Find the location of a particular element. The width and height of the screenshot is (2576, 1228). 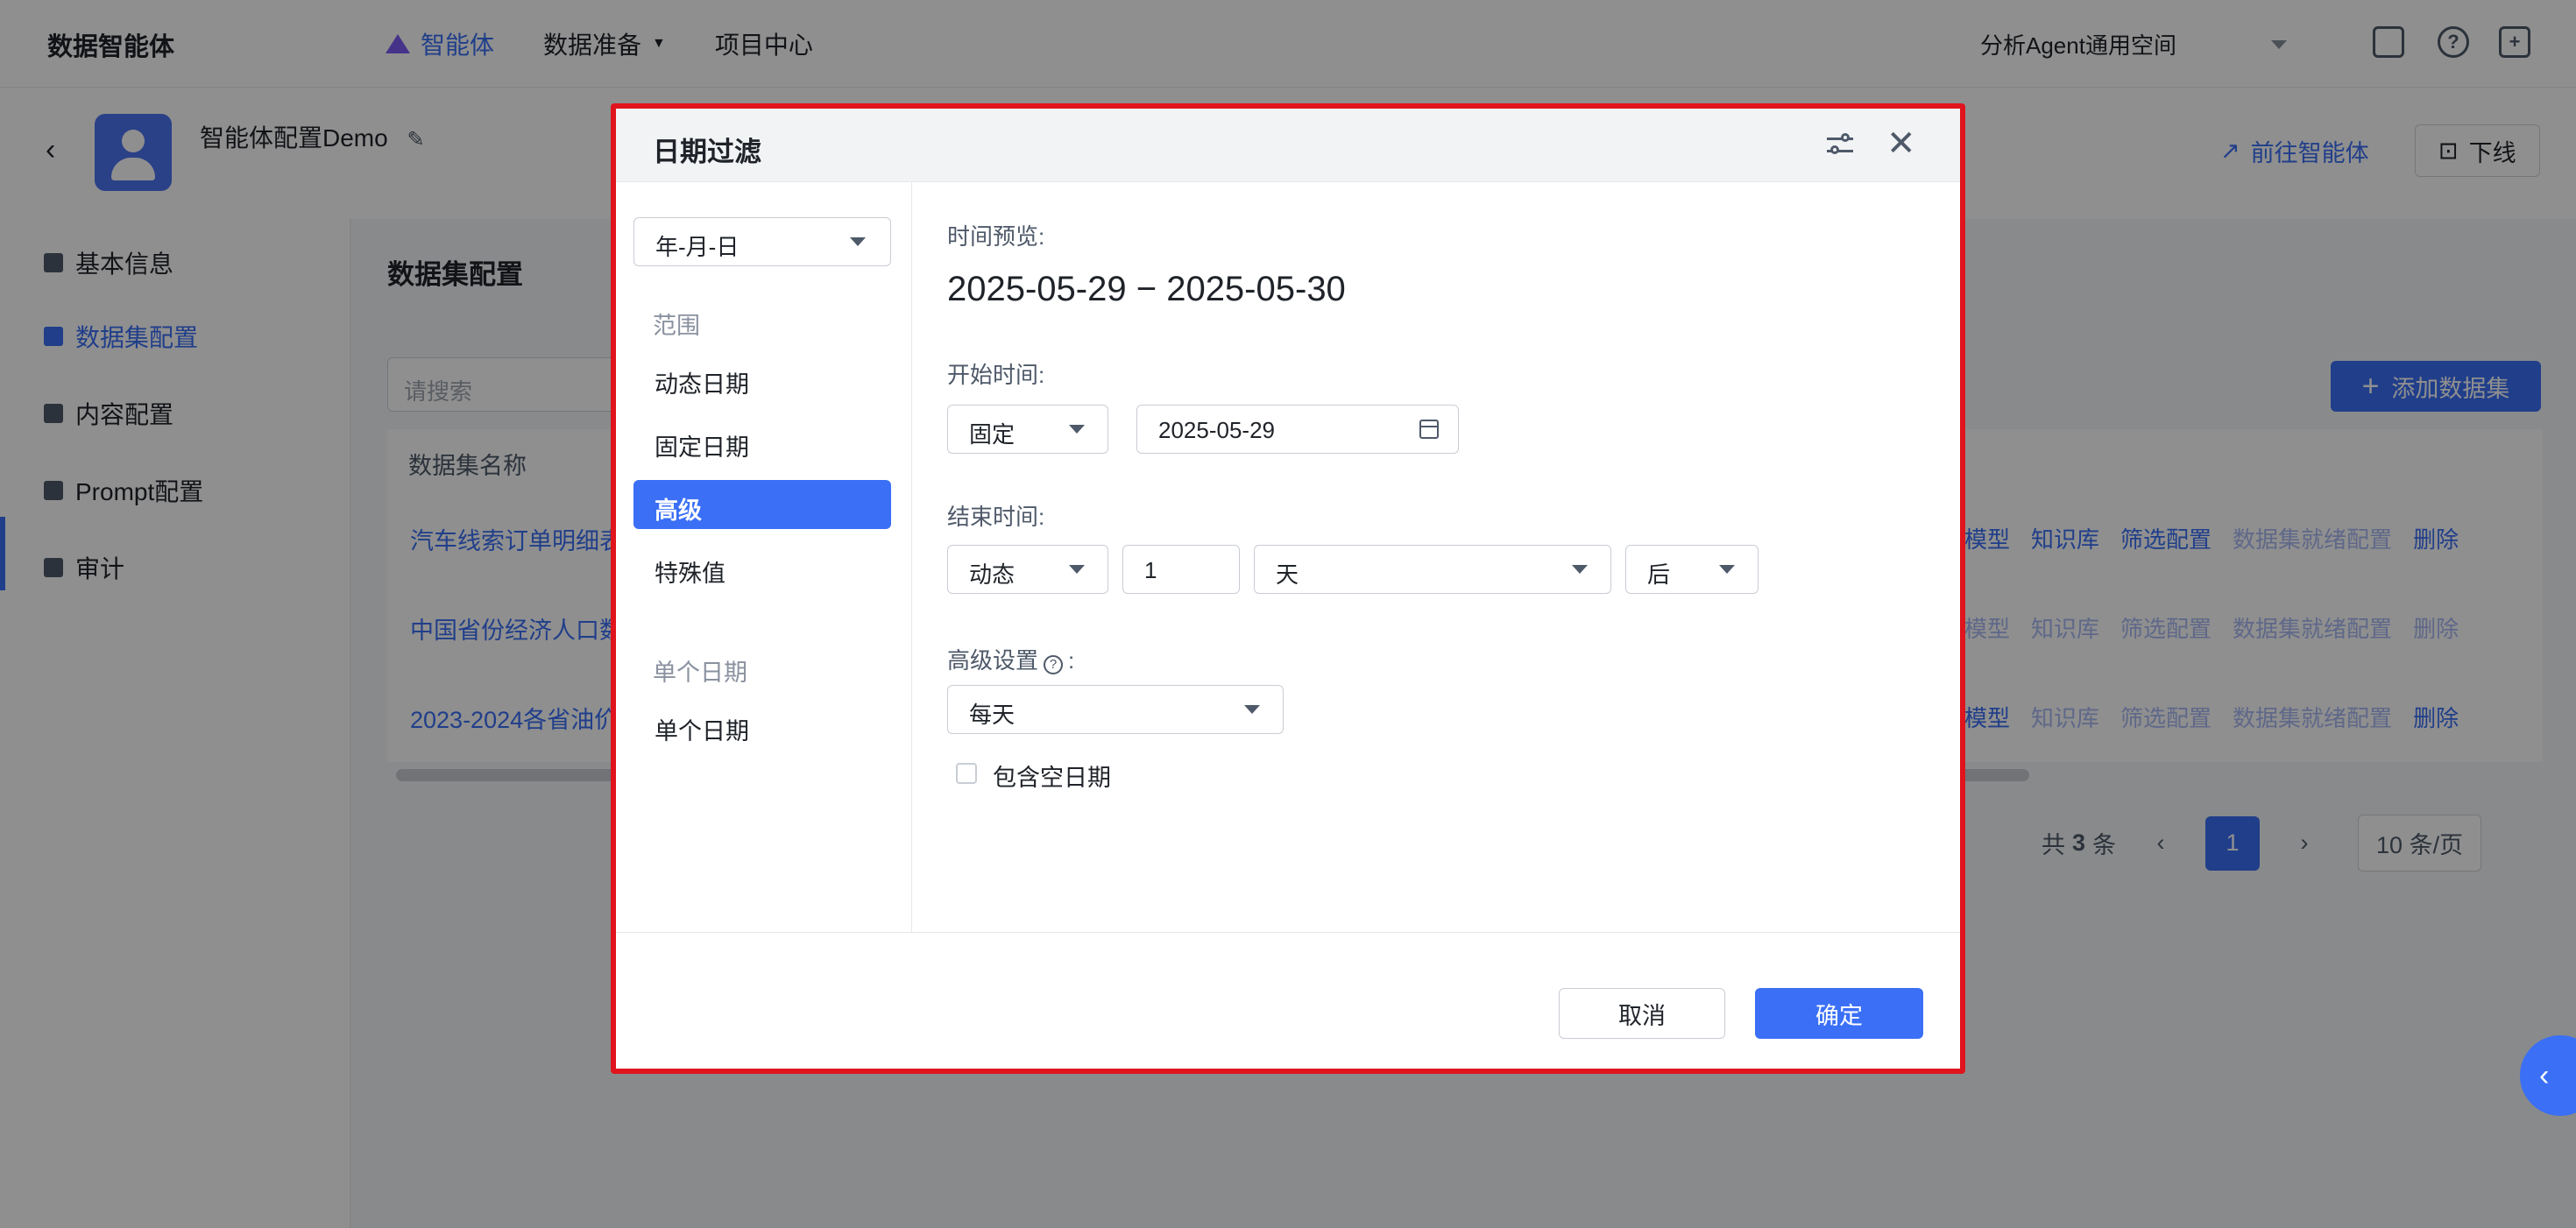

advanced-label-suffix: : is located at coordinates (1071, 660).